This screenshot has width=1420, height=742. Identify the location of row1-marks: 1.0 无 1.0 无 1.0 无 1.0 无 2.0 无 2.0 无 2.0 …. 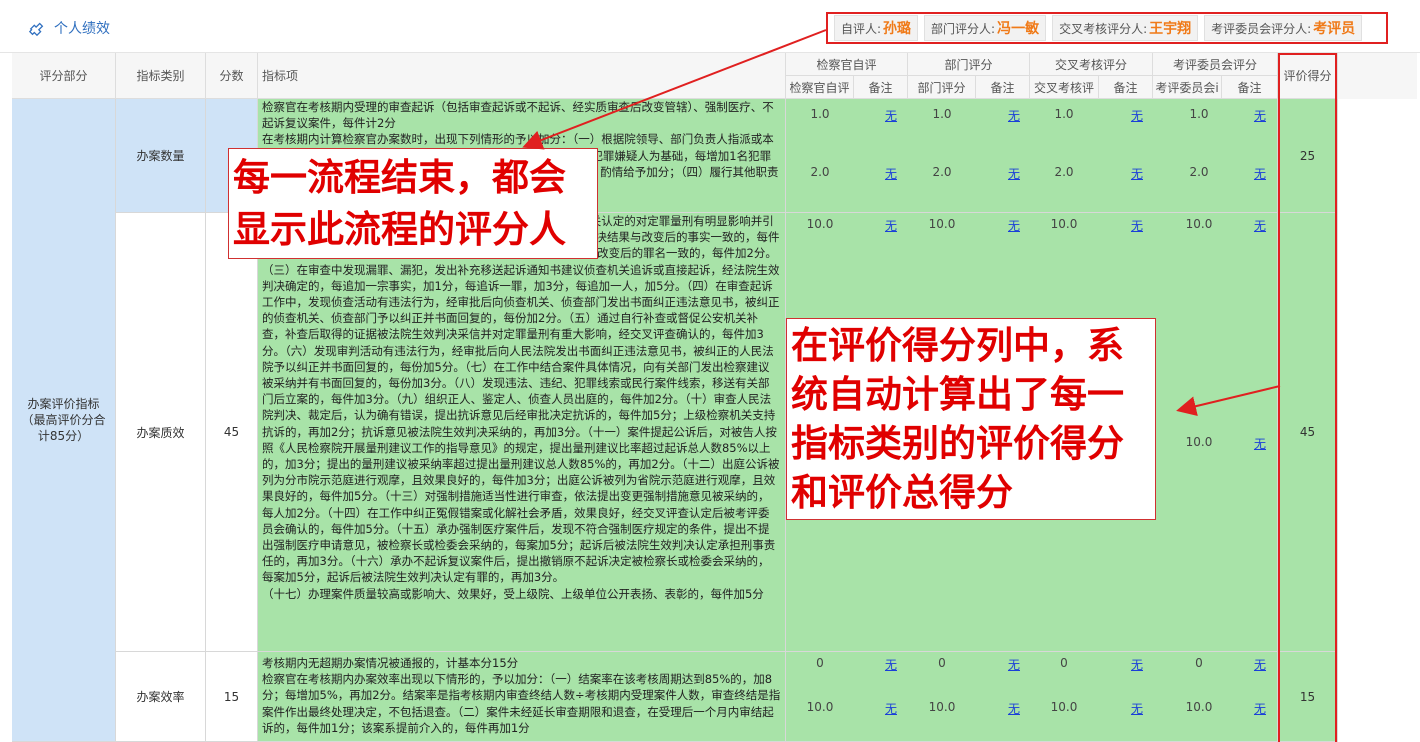
(1032, 156).